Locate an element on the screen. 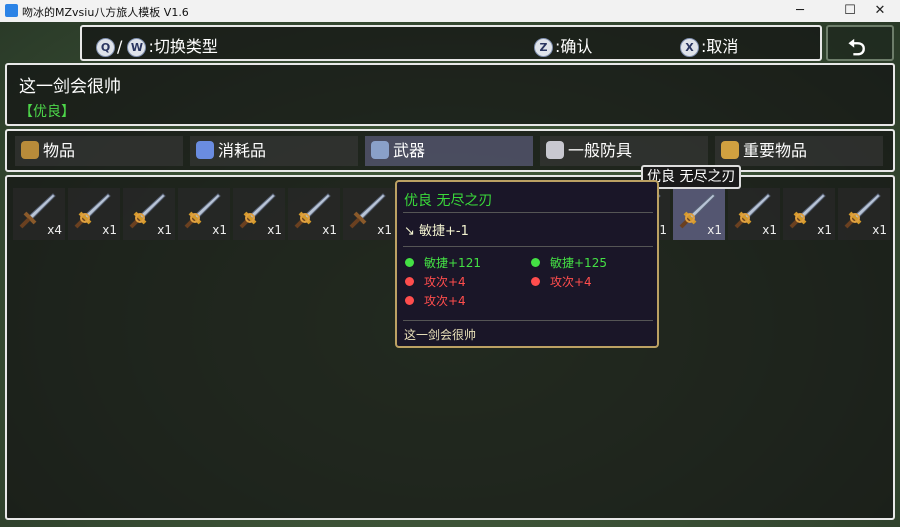  tooltip-description: 这一剑会很帅 is located at coordinates (440, 335).